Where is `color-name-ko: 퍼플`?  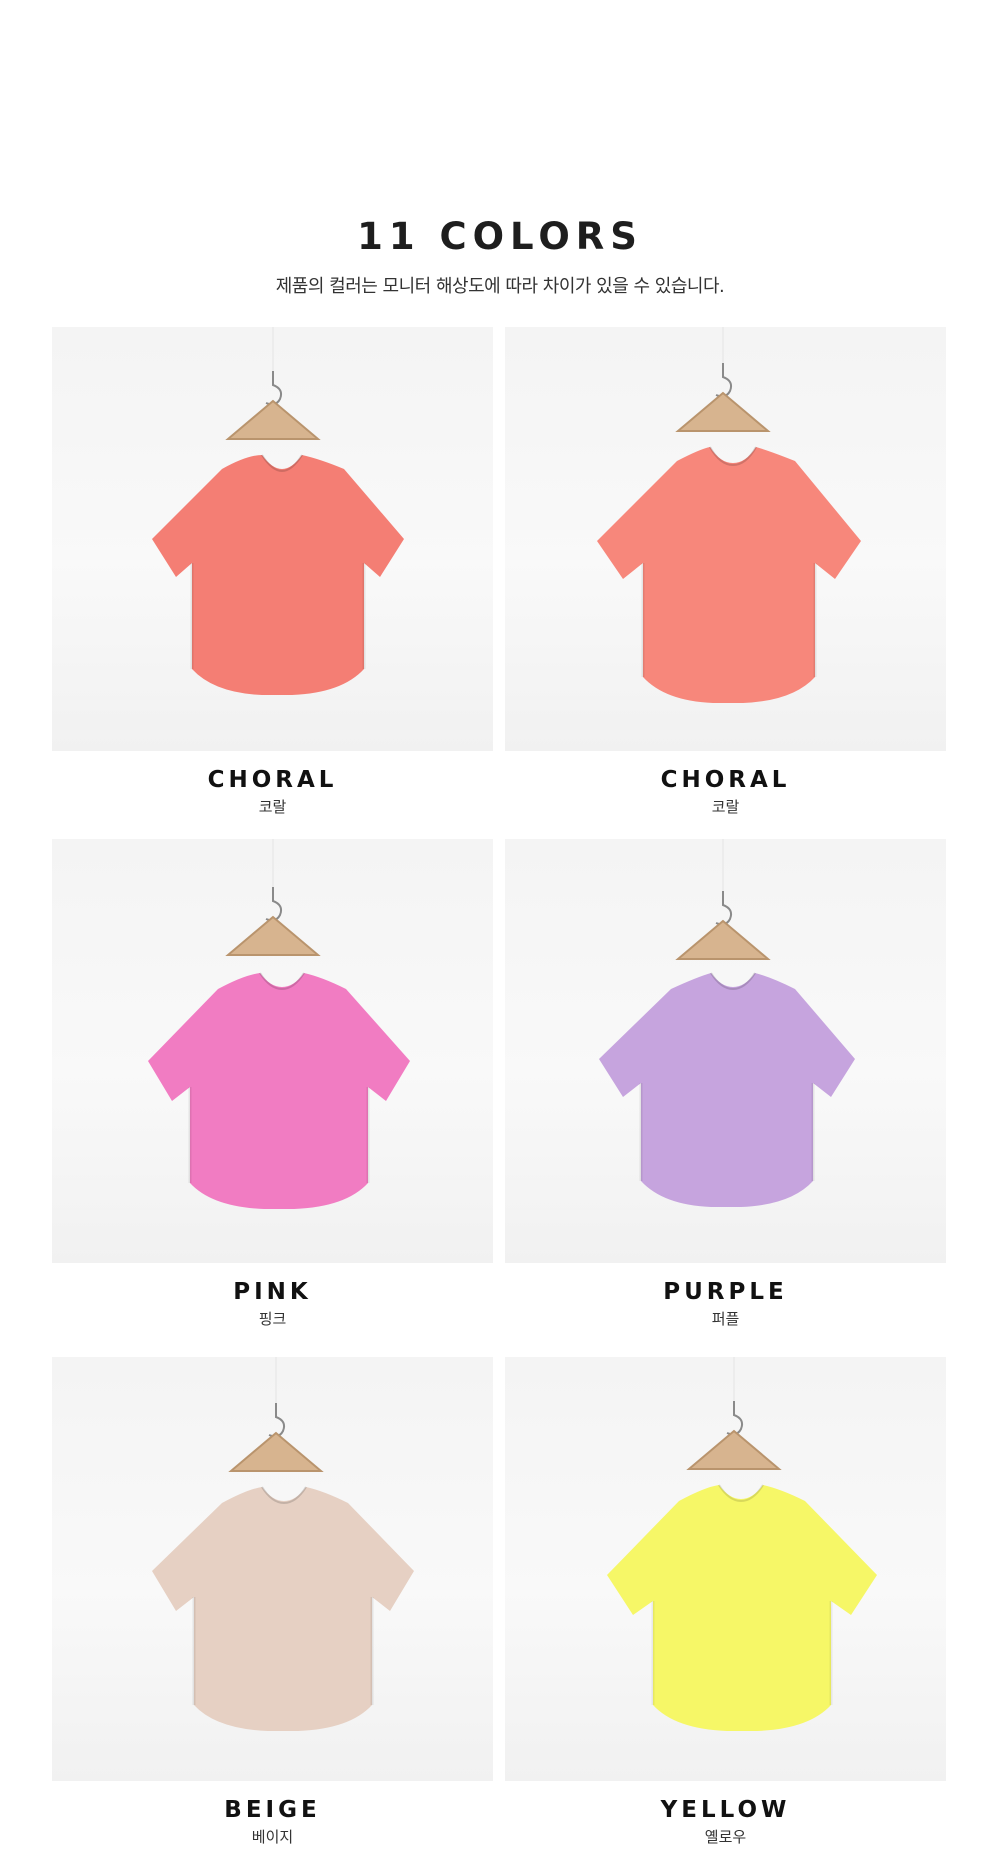 color-name-ko: 퍼플 is located at coordinates (725, 1319).